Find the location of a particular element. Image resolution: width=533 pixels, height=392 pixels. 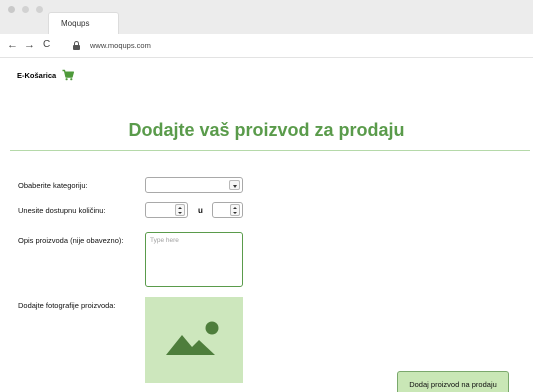

browser-tab-title: Moqups is located at coordinates (75, 23).